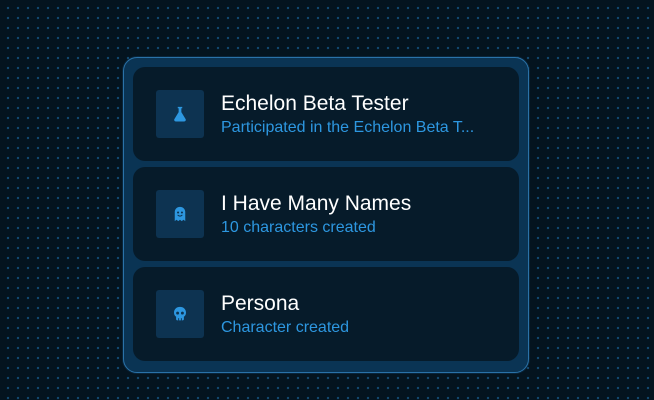 This screenshot has width=654, height=400. Describe the element at coordinates (326, 314) in the screenshot. I see `achievement-card-persona: Persona Character created` at that location.